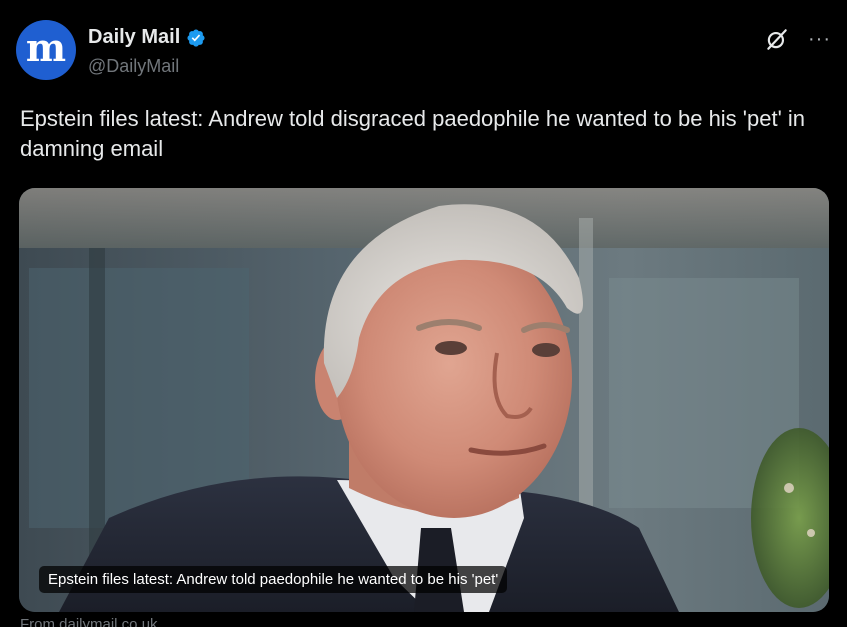  I want to click on avatar: m, so click(46, 50).